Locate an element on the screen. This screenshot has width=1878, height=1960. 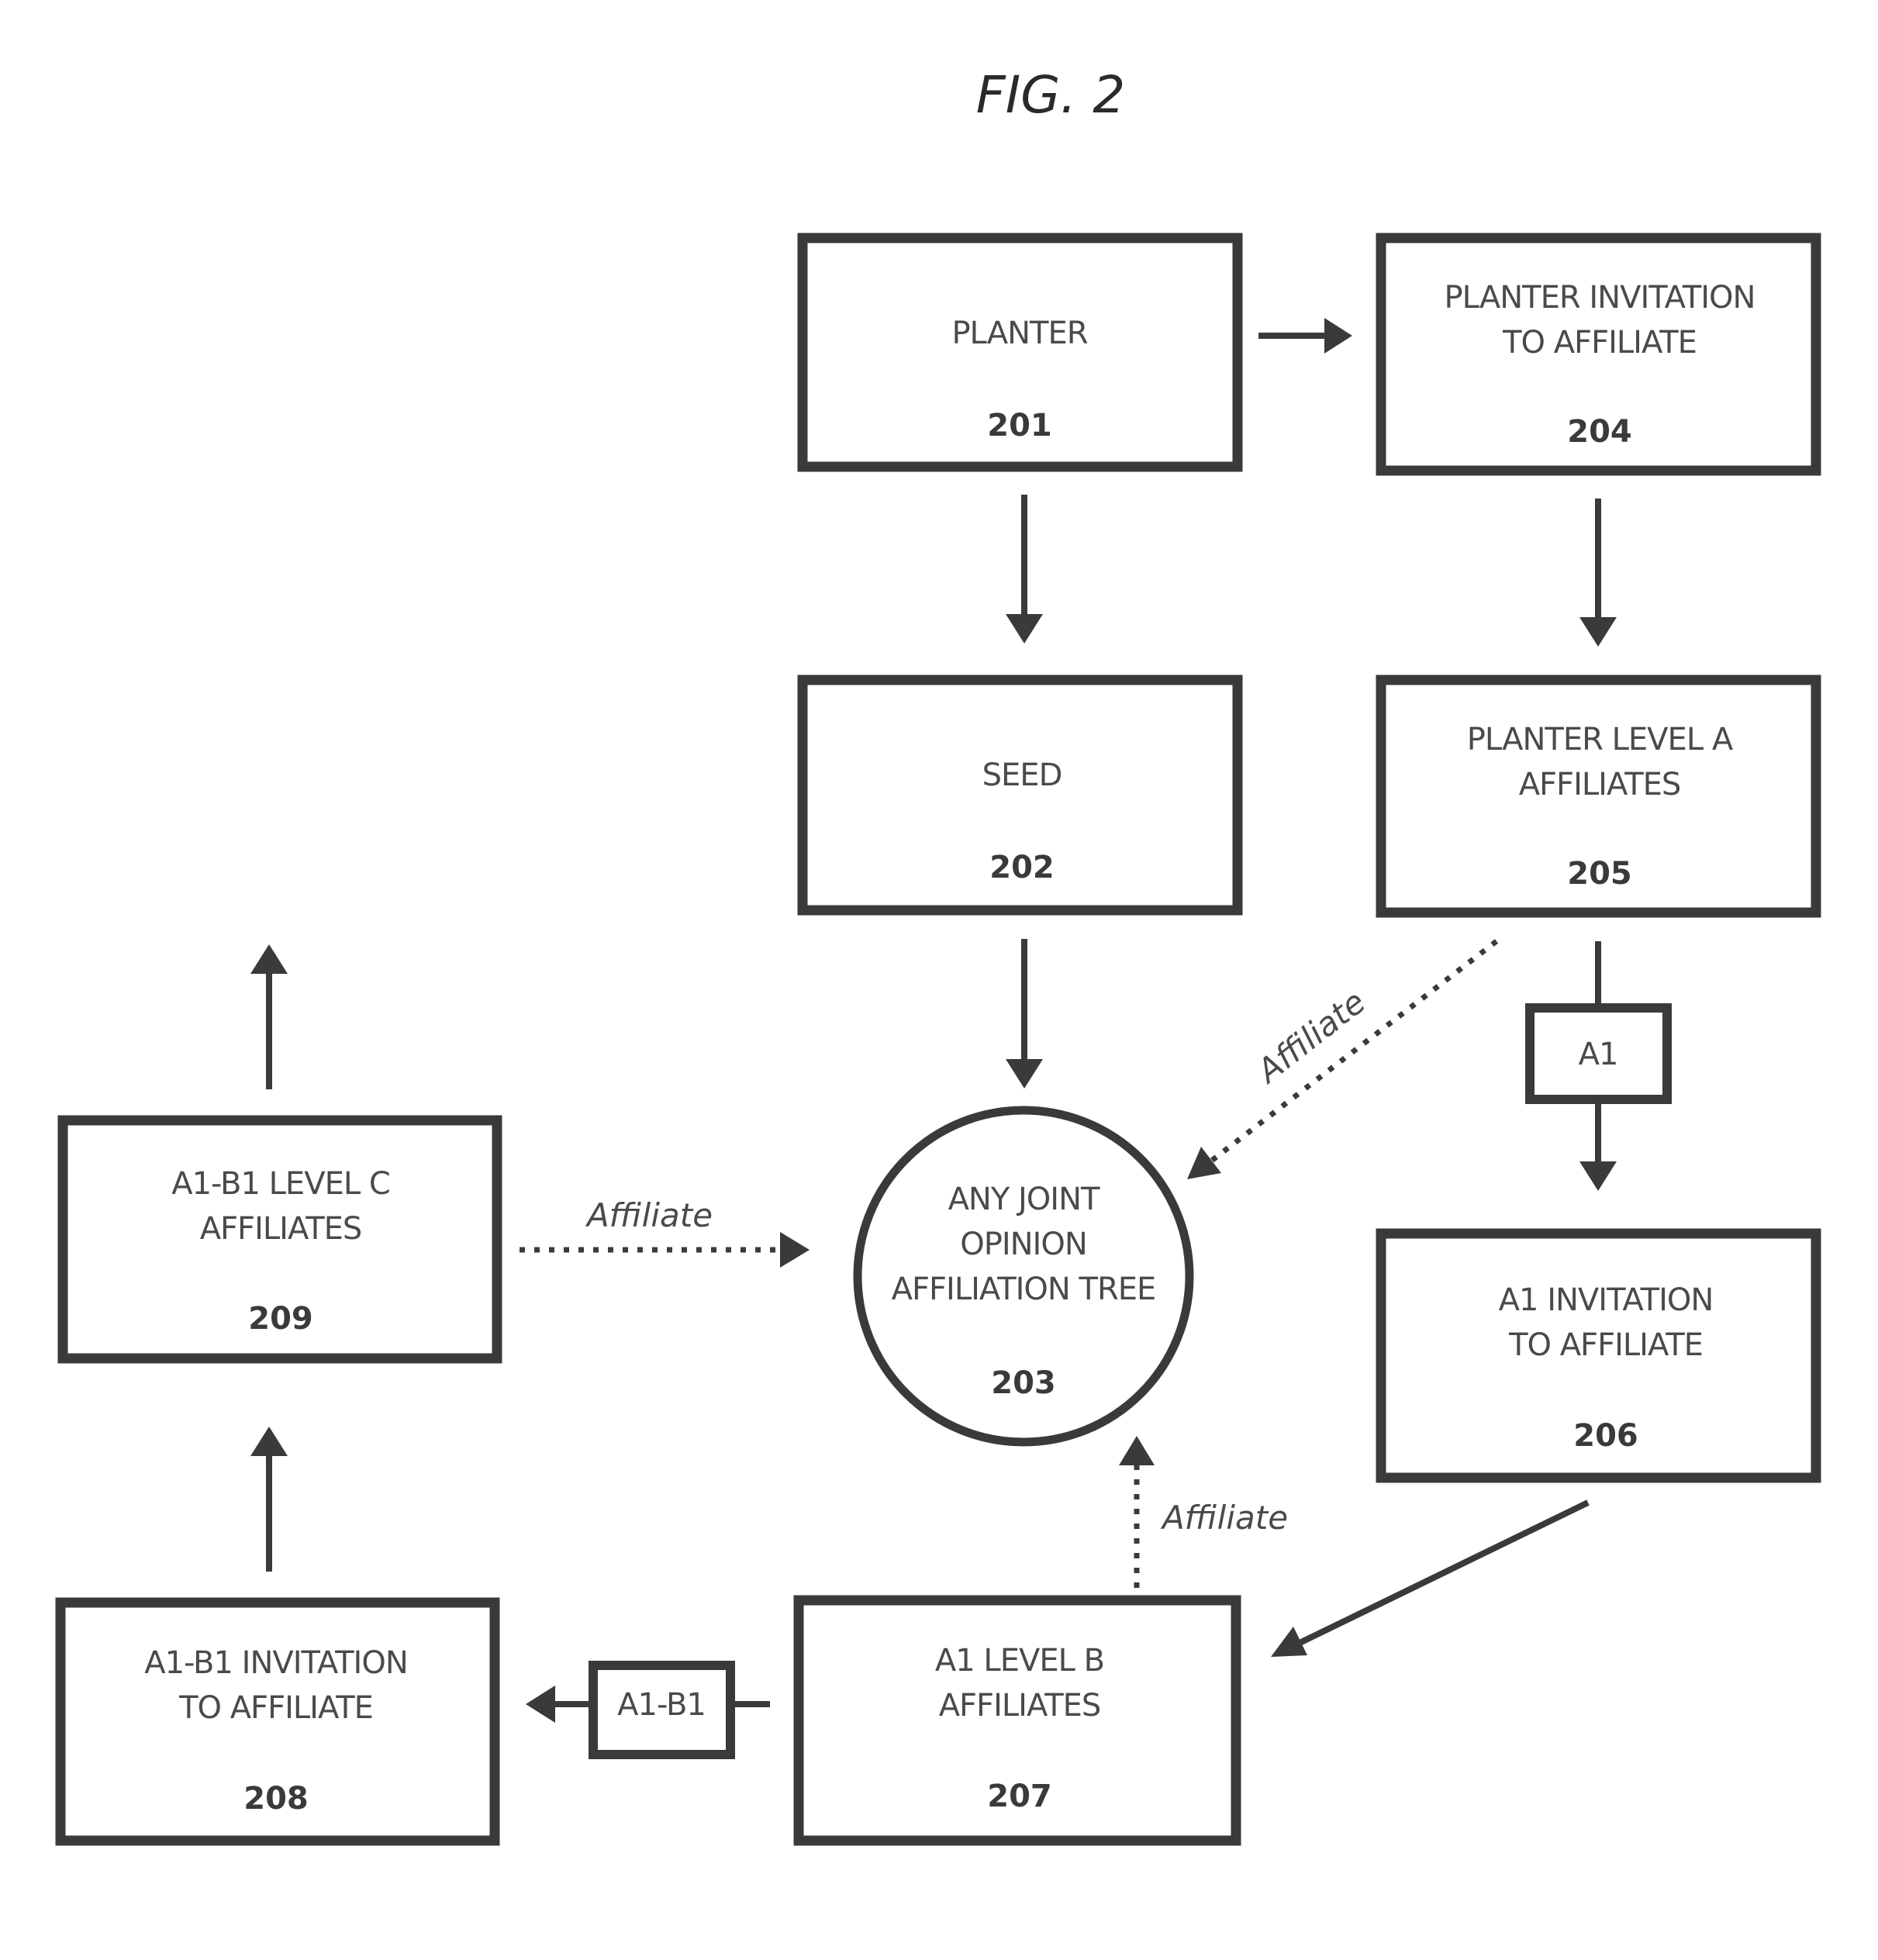
node-205-line-2: AFFILIATES is located at coordinates (1600, 784).